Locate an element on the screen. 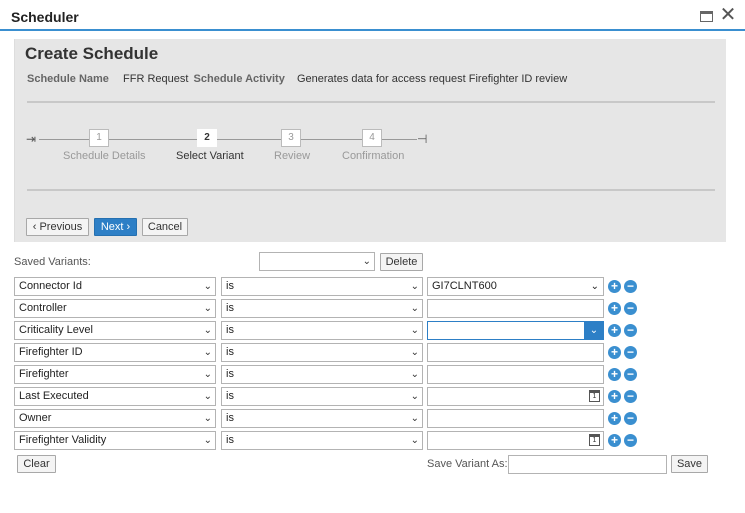 The width and height of the screenshot is (745, 513). criteria-field-value: Criticality Level is located at coordinates (56, 330).